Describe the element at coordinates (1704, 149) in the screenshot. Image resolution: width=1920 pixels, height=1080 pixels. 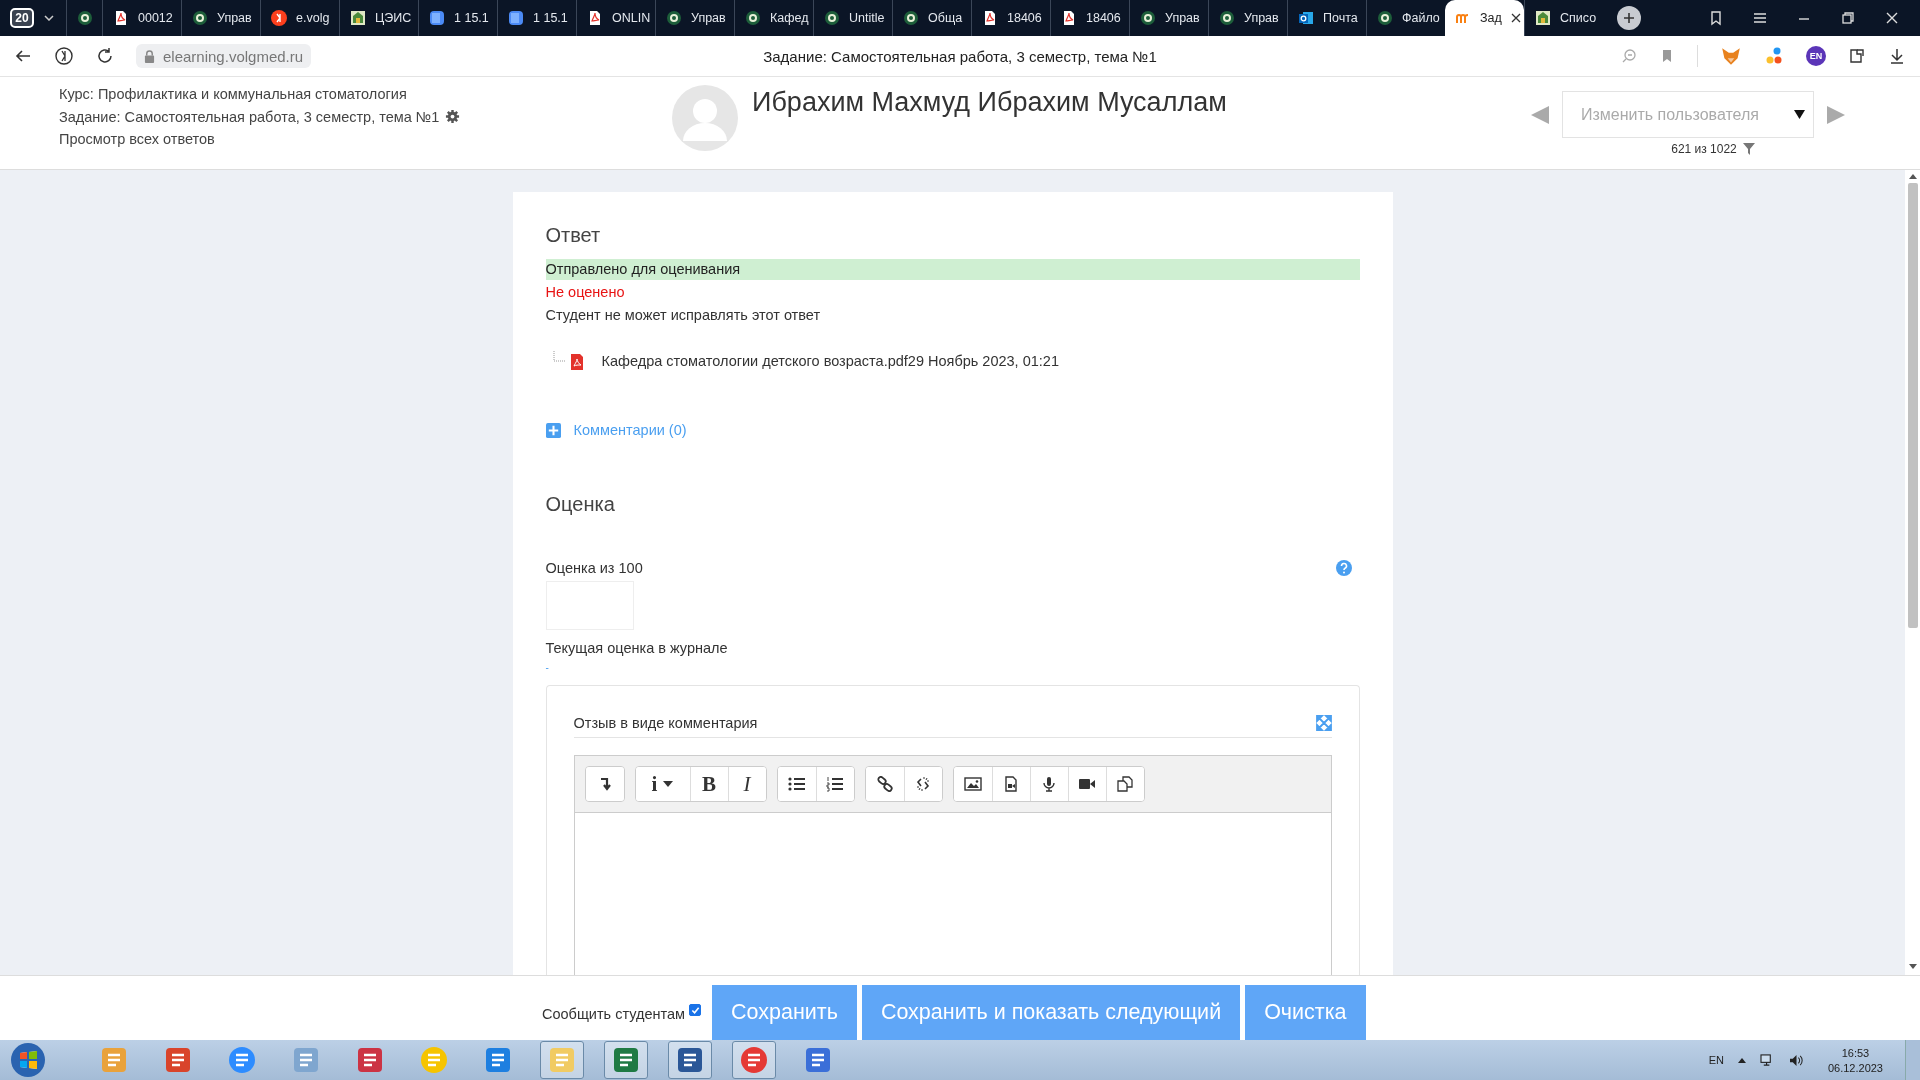
I see `user-counter: 621 из 1022` at that location.